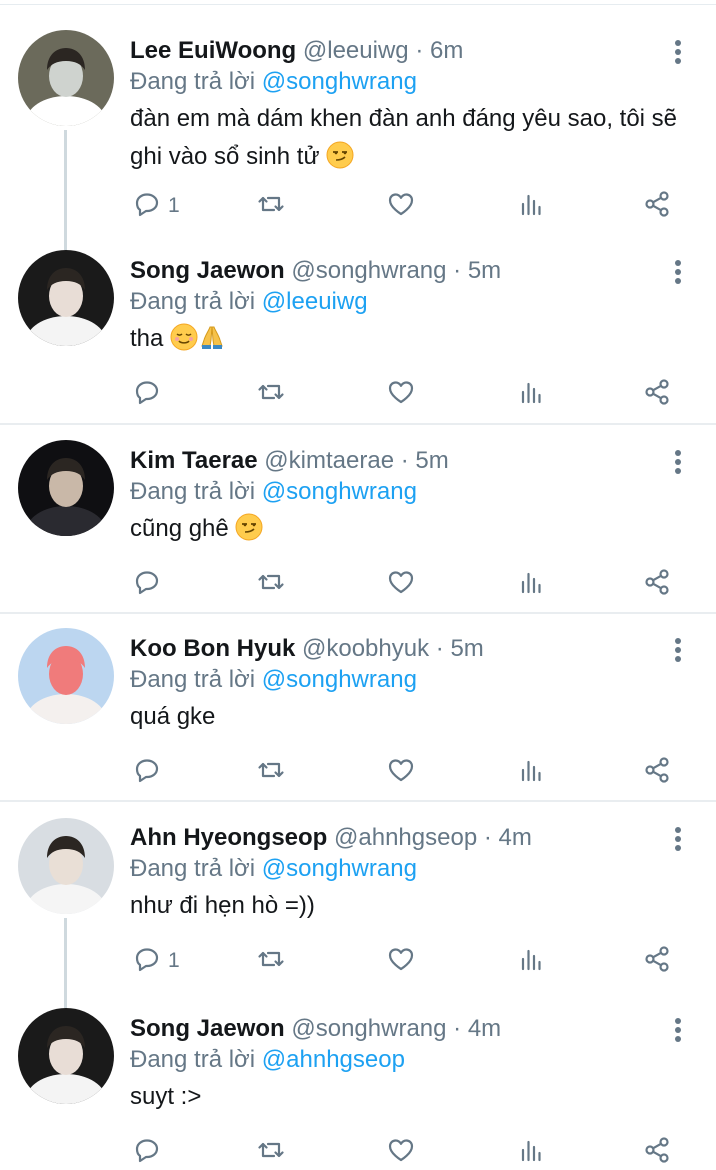 Image resolution: width=716 pixels, height=1170 pixels. What do you see at coordinates (446, 50) in the screenshot?
I see `timestamp: 6m` at bounding box center [446, 50].